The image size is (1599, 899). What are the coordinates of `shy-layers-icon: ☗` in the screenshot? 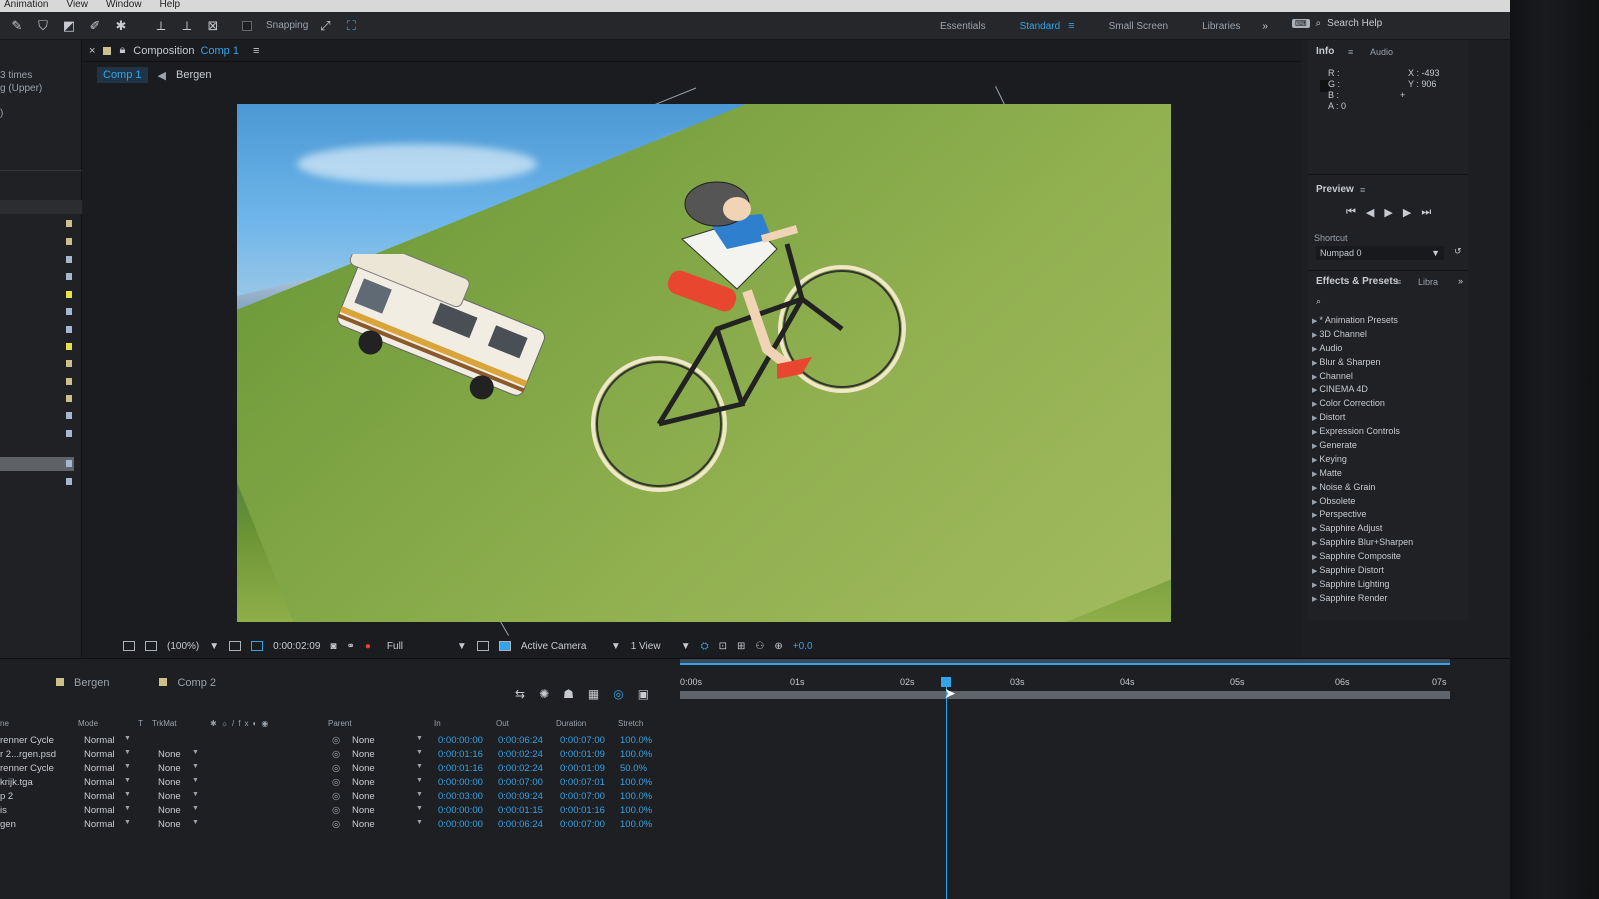 It's located at (568, 694).